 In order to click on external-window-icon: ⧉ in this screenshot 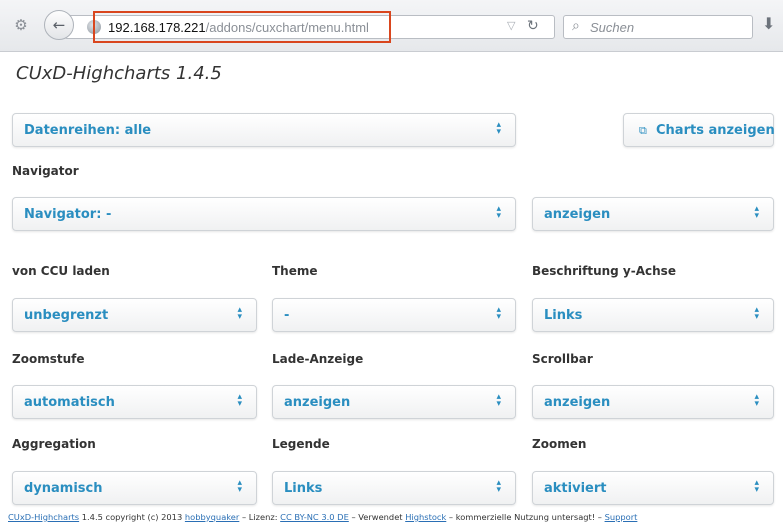, I will do `click(643, 130)`.